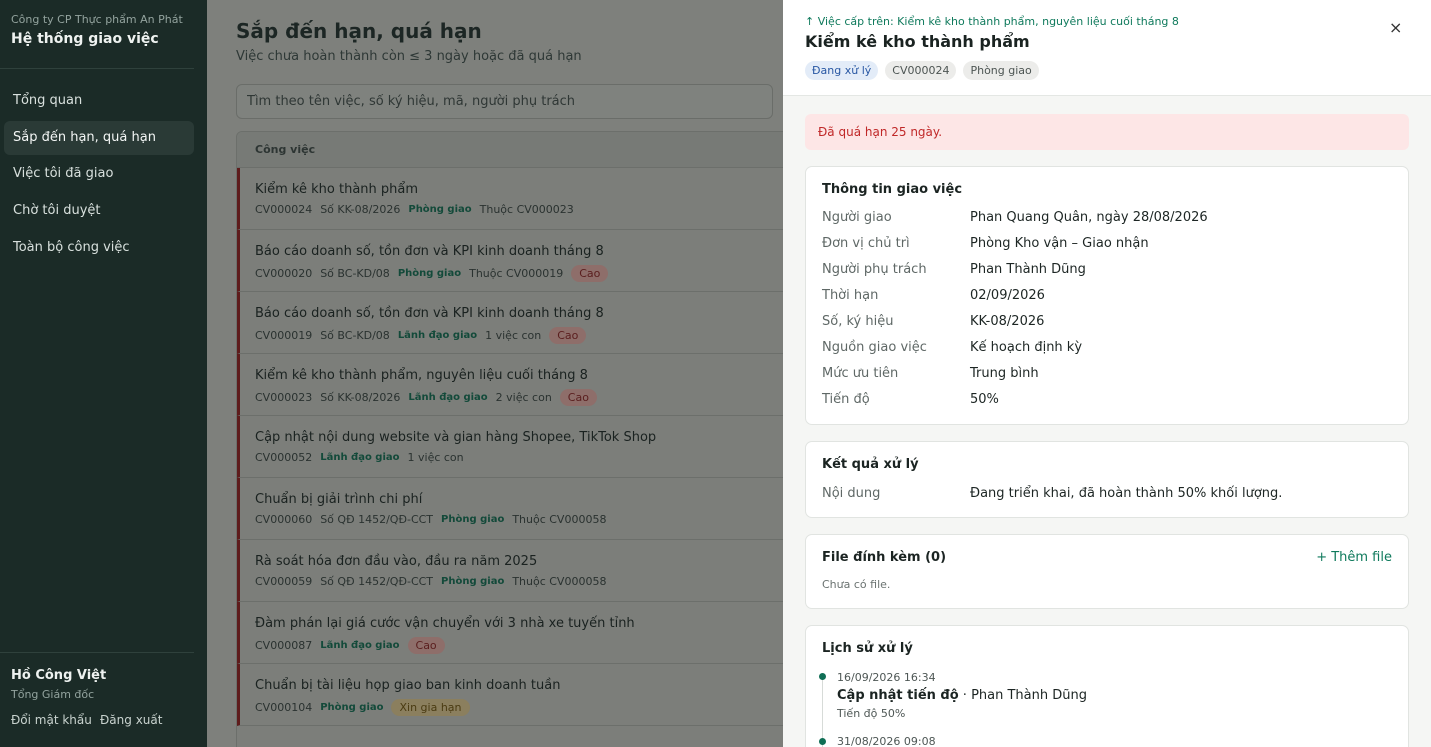  I want to click on close-icon: ×, so click(1395, 27).